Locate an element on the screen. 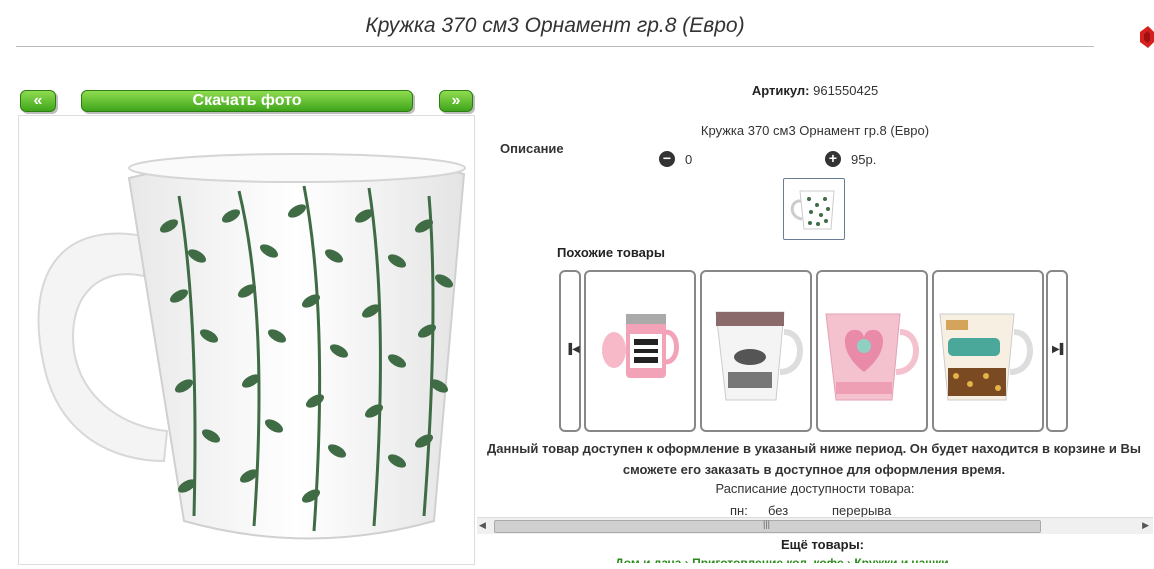  article-label: Артикул: is located at coordinates (780, 90).